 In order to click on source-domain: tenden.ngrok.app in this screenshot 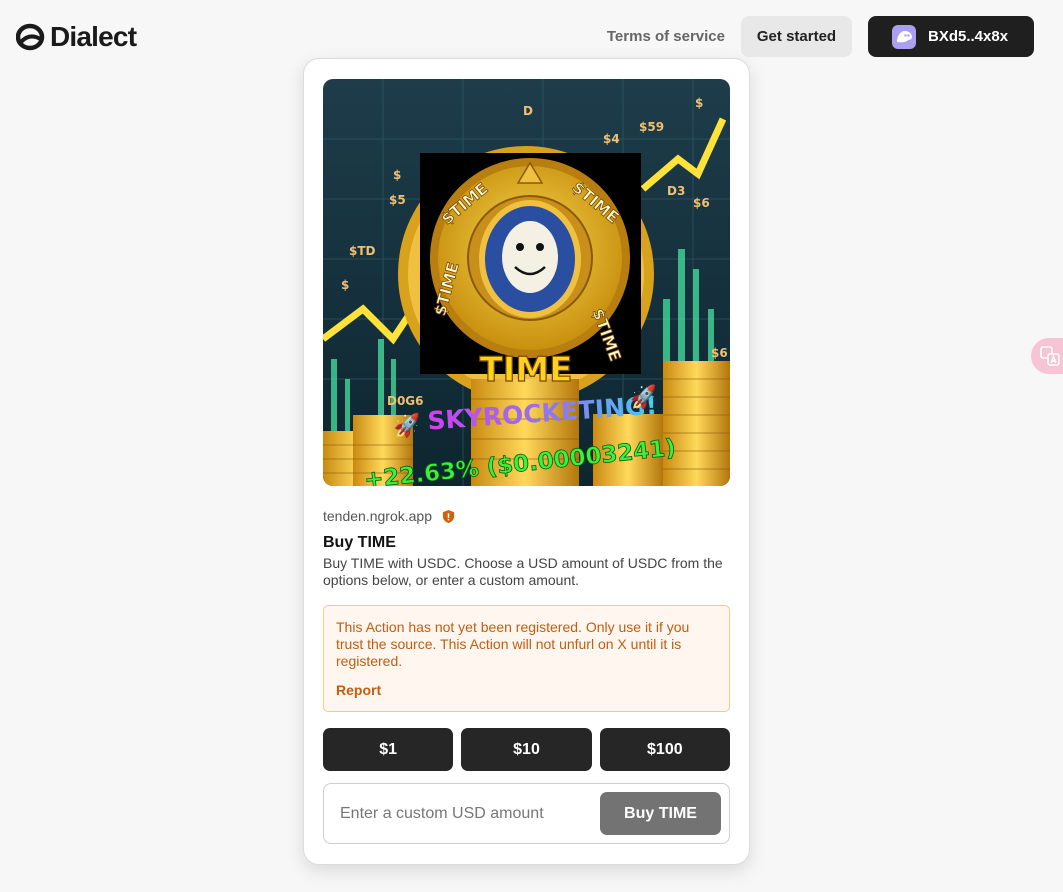, I will do `click(377, 516)`.